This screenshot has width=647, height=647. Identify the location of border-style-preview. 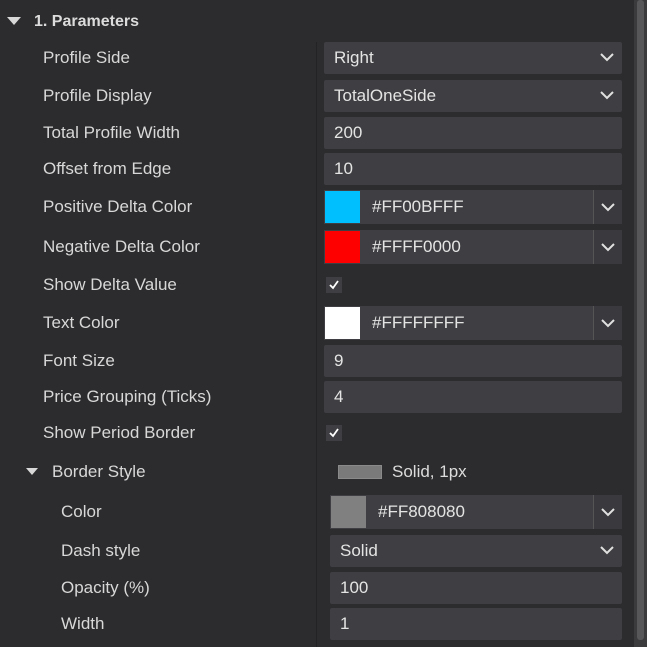
(360, 472).